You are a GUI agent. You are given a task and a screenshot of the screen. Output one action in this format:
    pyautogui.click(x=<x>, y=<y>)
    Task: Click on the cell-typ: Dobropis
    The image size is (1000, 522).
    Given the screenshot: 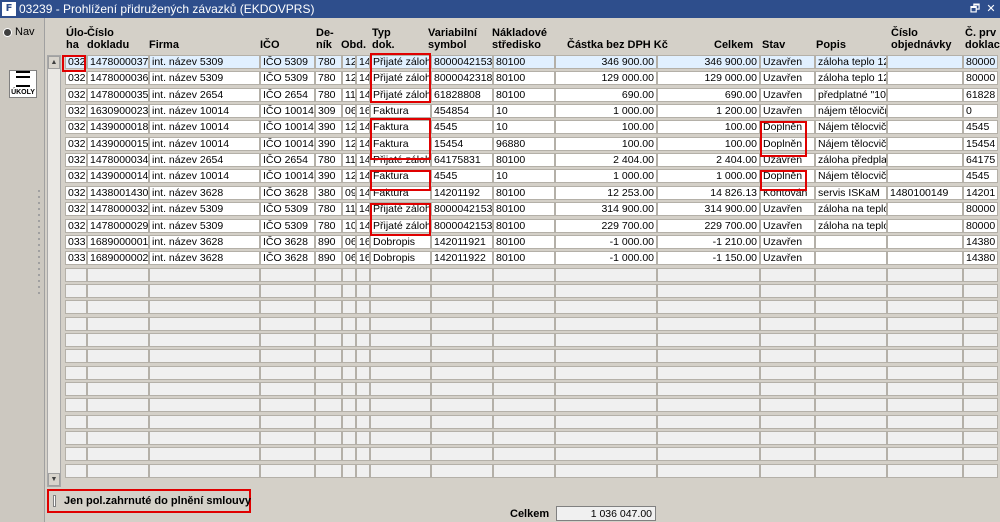 What is the action you would take?
    pyautogui.click(x=400, y=242)
    